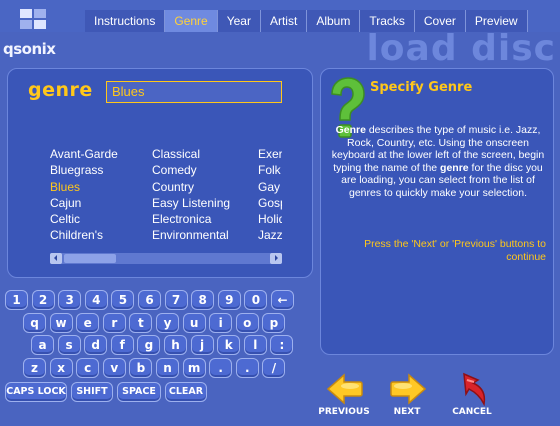  I want to click on cancel-label: CANCEL, so click(472, 412).